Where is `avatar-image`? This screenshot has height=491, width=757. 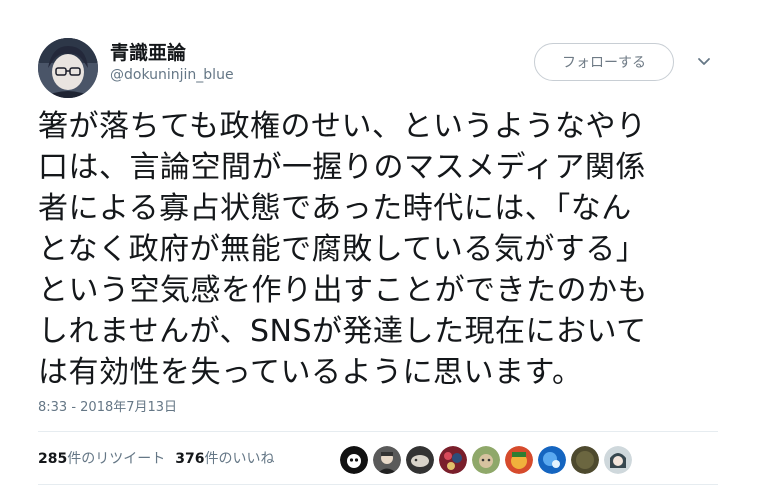
avatar-image is located at coordinates (68, 68).